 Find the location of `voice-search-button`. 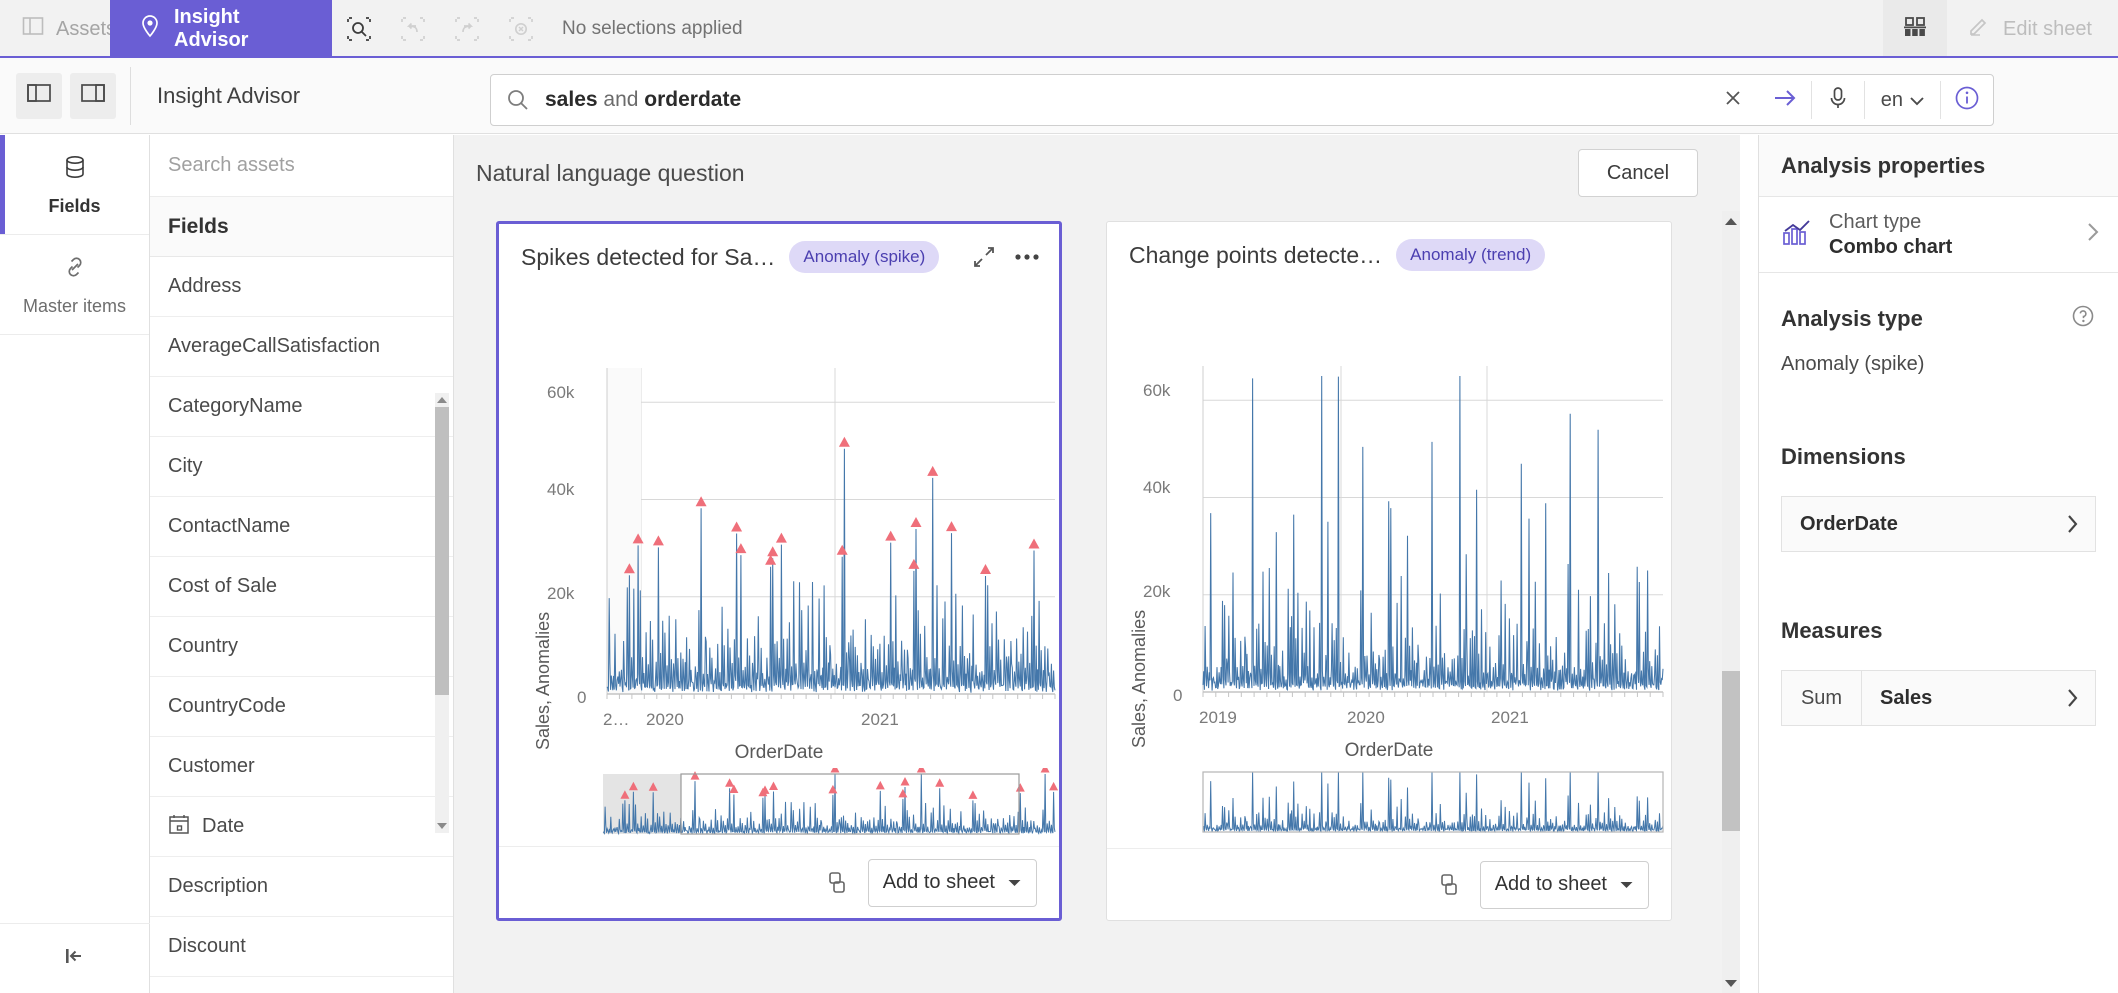

voice-search-button is located at coordinates (1838, 100).